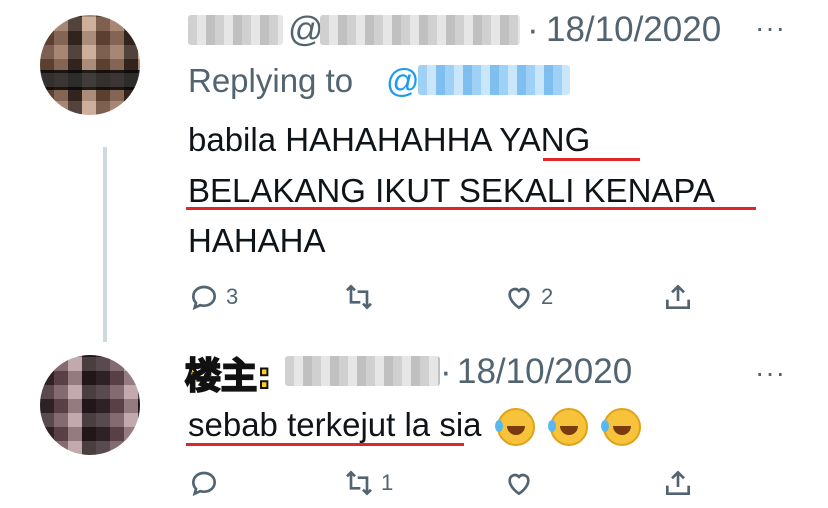 Image resolution: width=828 pixels, height=508 pixels. Describe the element at coordinates (232, 296) in the screenshot. I see `reply-count: 3` at that location.